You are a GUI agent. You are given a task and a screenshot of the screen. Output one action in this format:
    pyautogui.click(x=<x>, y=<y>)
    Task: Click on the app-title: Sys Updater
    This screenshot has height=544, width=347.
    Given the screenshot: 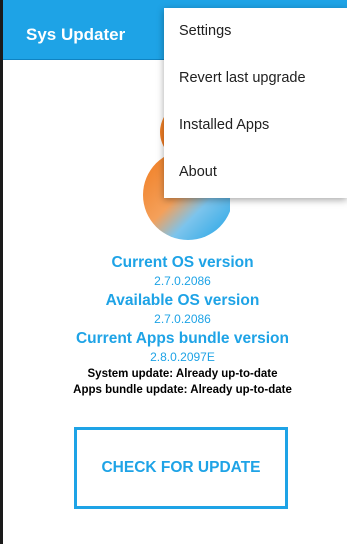 What is the action you would take?
    pyautogui.click(x=76, y=34)
    